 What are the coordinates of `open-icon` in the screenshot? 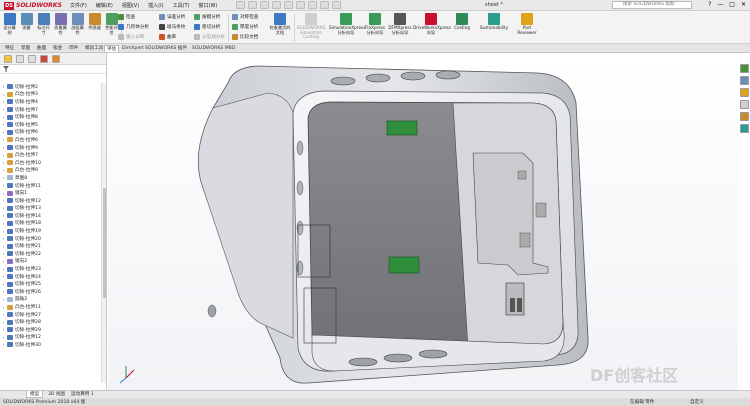 It's located at (264, 5).